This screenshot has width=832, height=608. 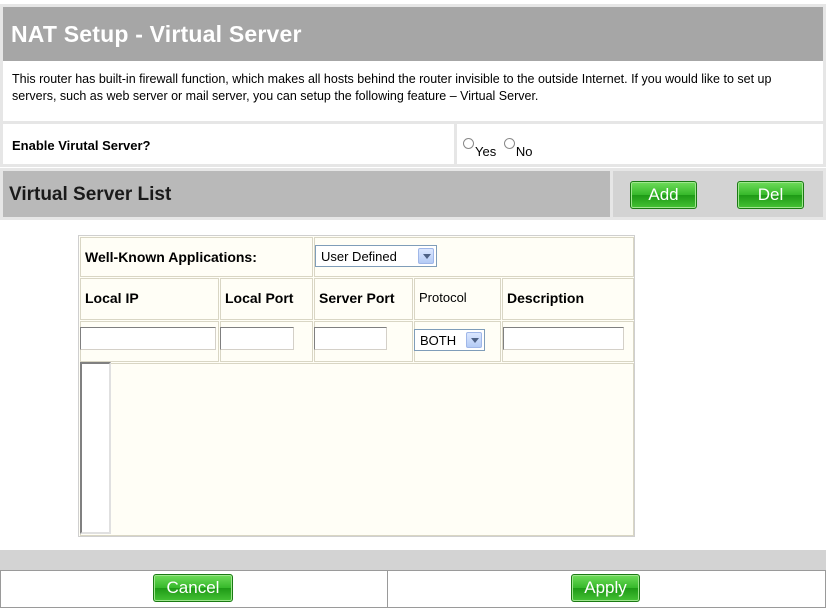 I want to click on enable-radio-group: Yes No, so click(x=499, y=148).